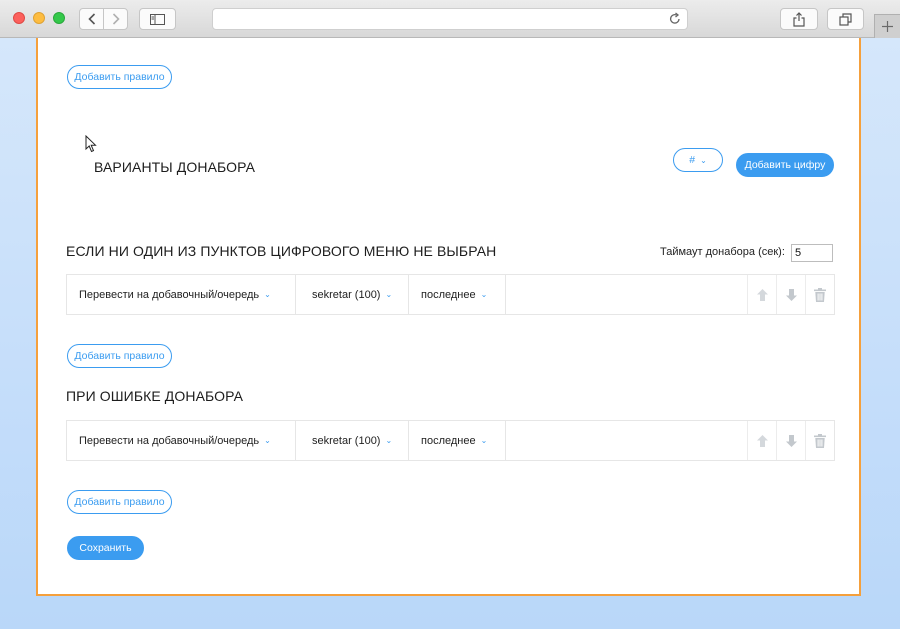 This screenshot has width=900, height=629. I want to click on share-button, so click(799, 19).